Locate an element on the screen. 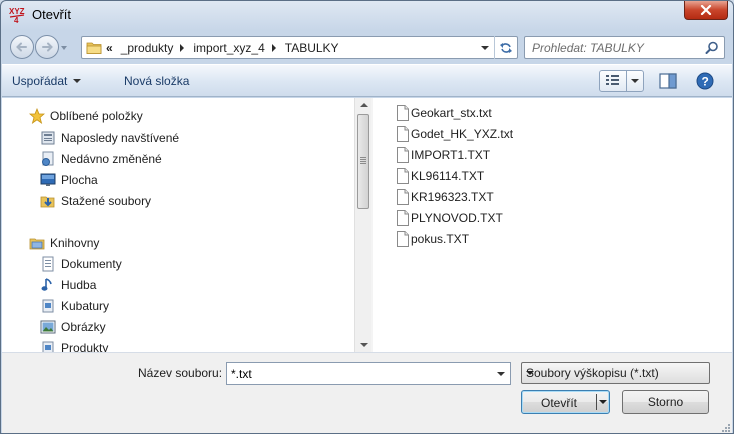  open-button-label: Otevřít is located at coordinates (559, 403).